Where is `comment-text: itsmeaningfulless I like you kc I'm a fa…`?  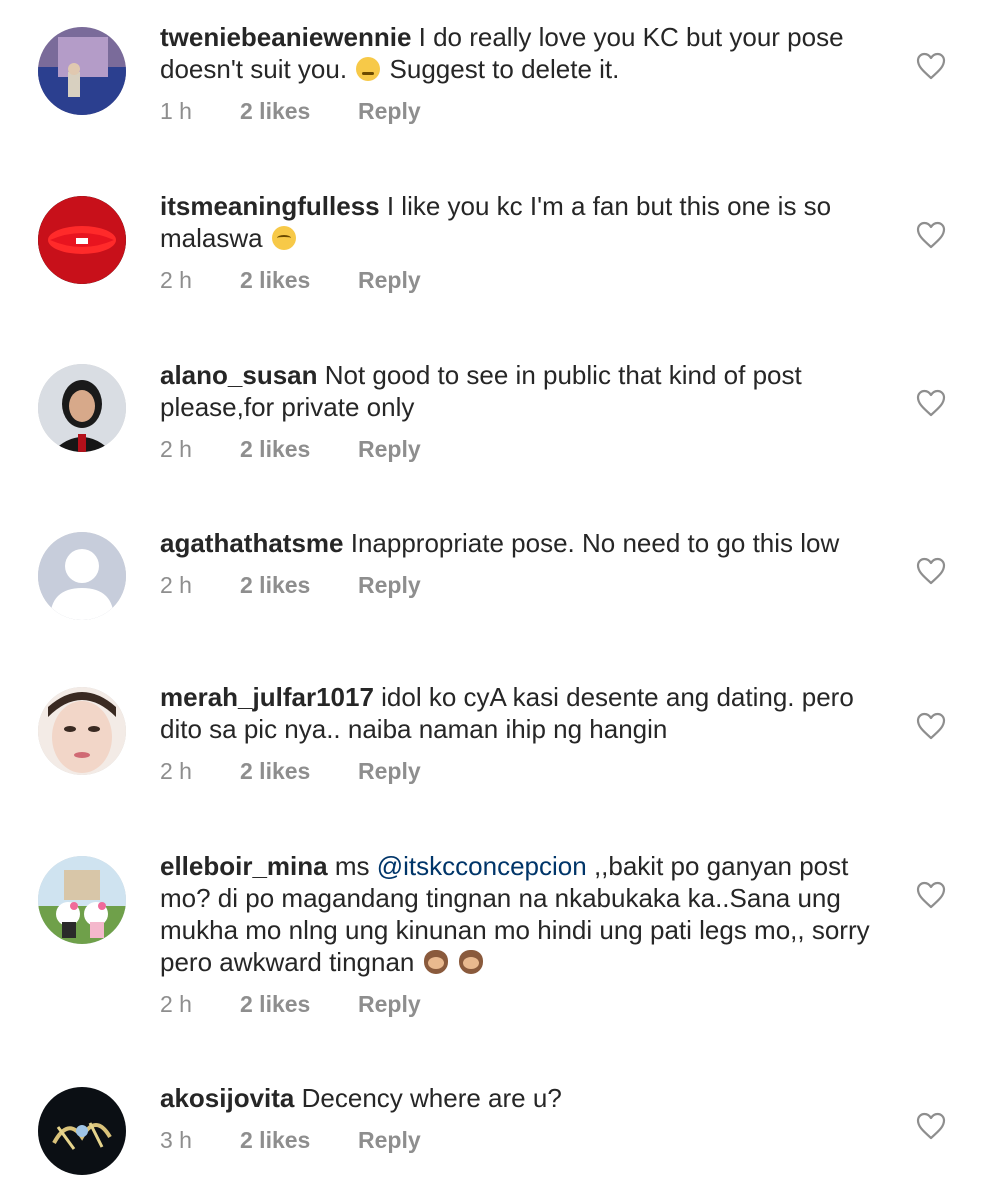
comment-text: itsmeaningfulless I like you kc I'm a fa… is located at coordinates (520, 222).